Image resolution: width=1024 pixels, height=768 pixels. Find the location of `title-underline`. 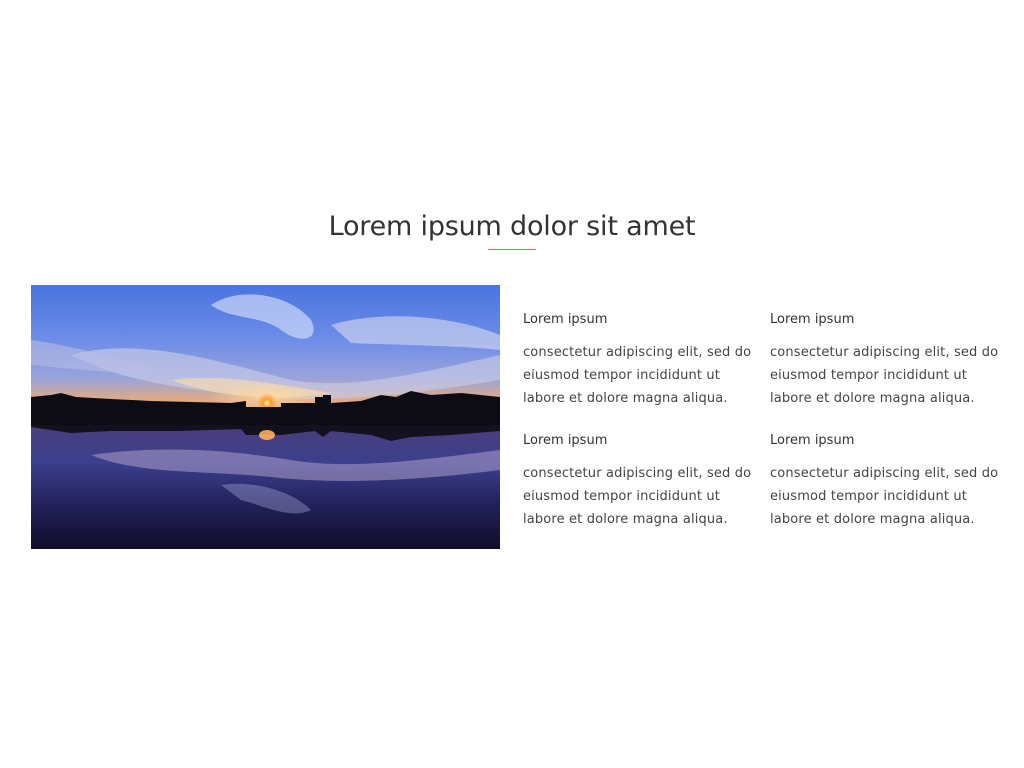

title-underline is located at coordinates (512, 249).